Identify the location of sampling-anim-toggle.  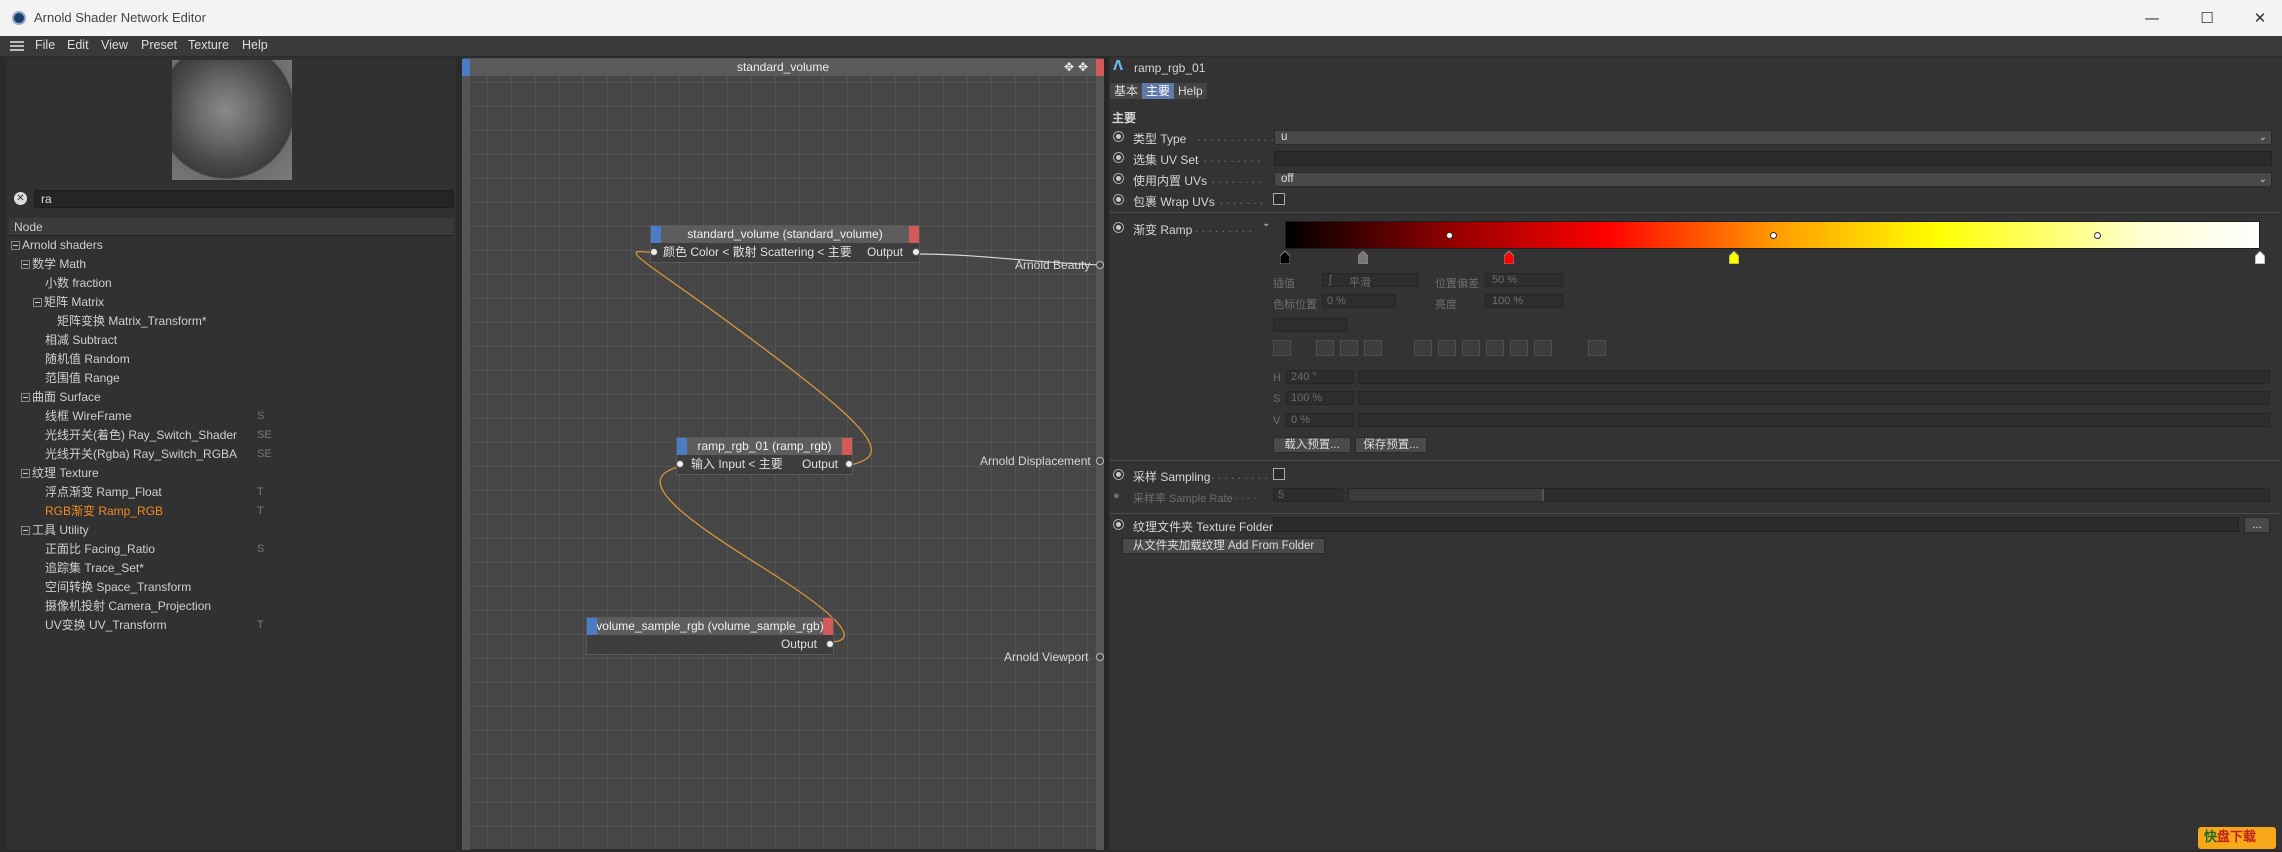
(1118, 474).